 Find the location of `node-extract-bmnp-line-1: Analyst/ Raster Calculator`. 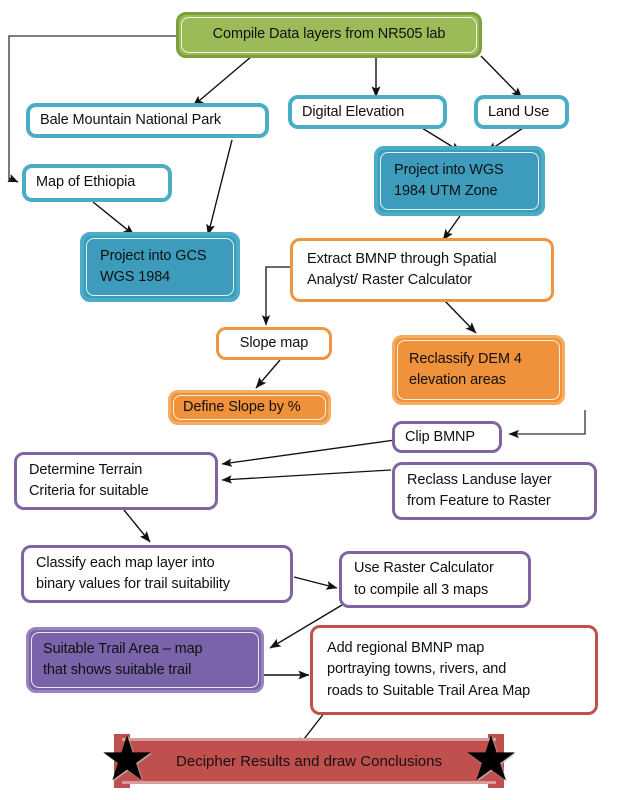

node-extract-bmnp-line-1: Analyst/ Raster Calculator is located at coordinates (390, 280).